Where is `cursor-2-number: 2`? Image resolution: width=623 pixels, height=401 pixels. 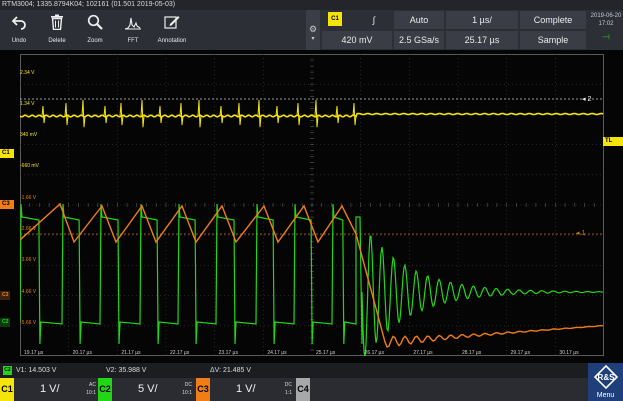 cursor-2-number: 2 is located at coordinates (589, 99).